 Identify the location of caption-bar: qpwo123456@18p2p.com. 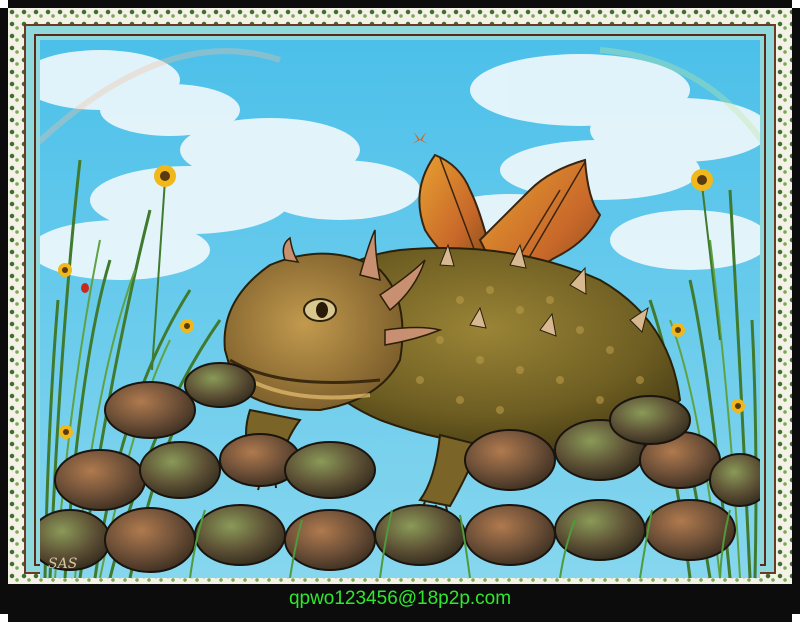
(400, 599).